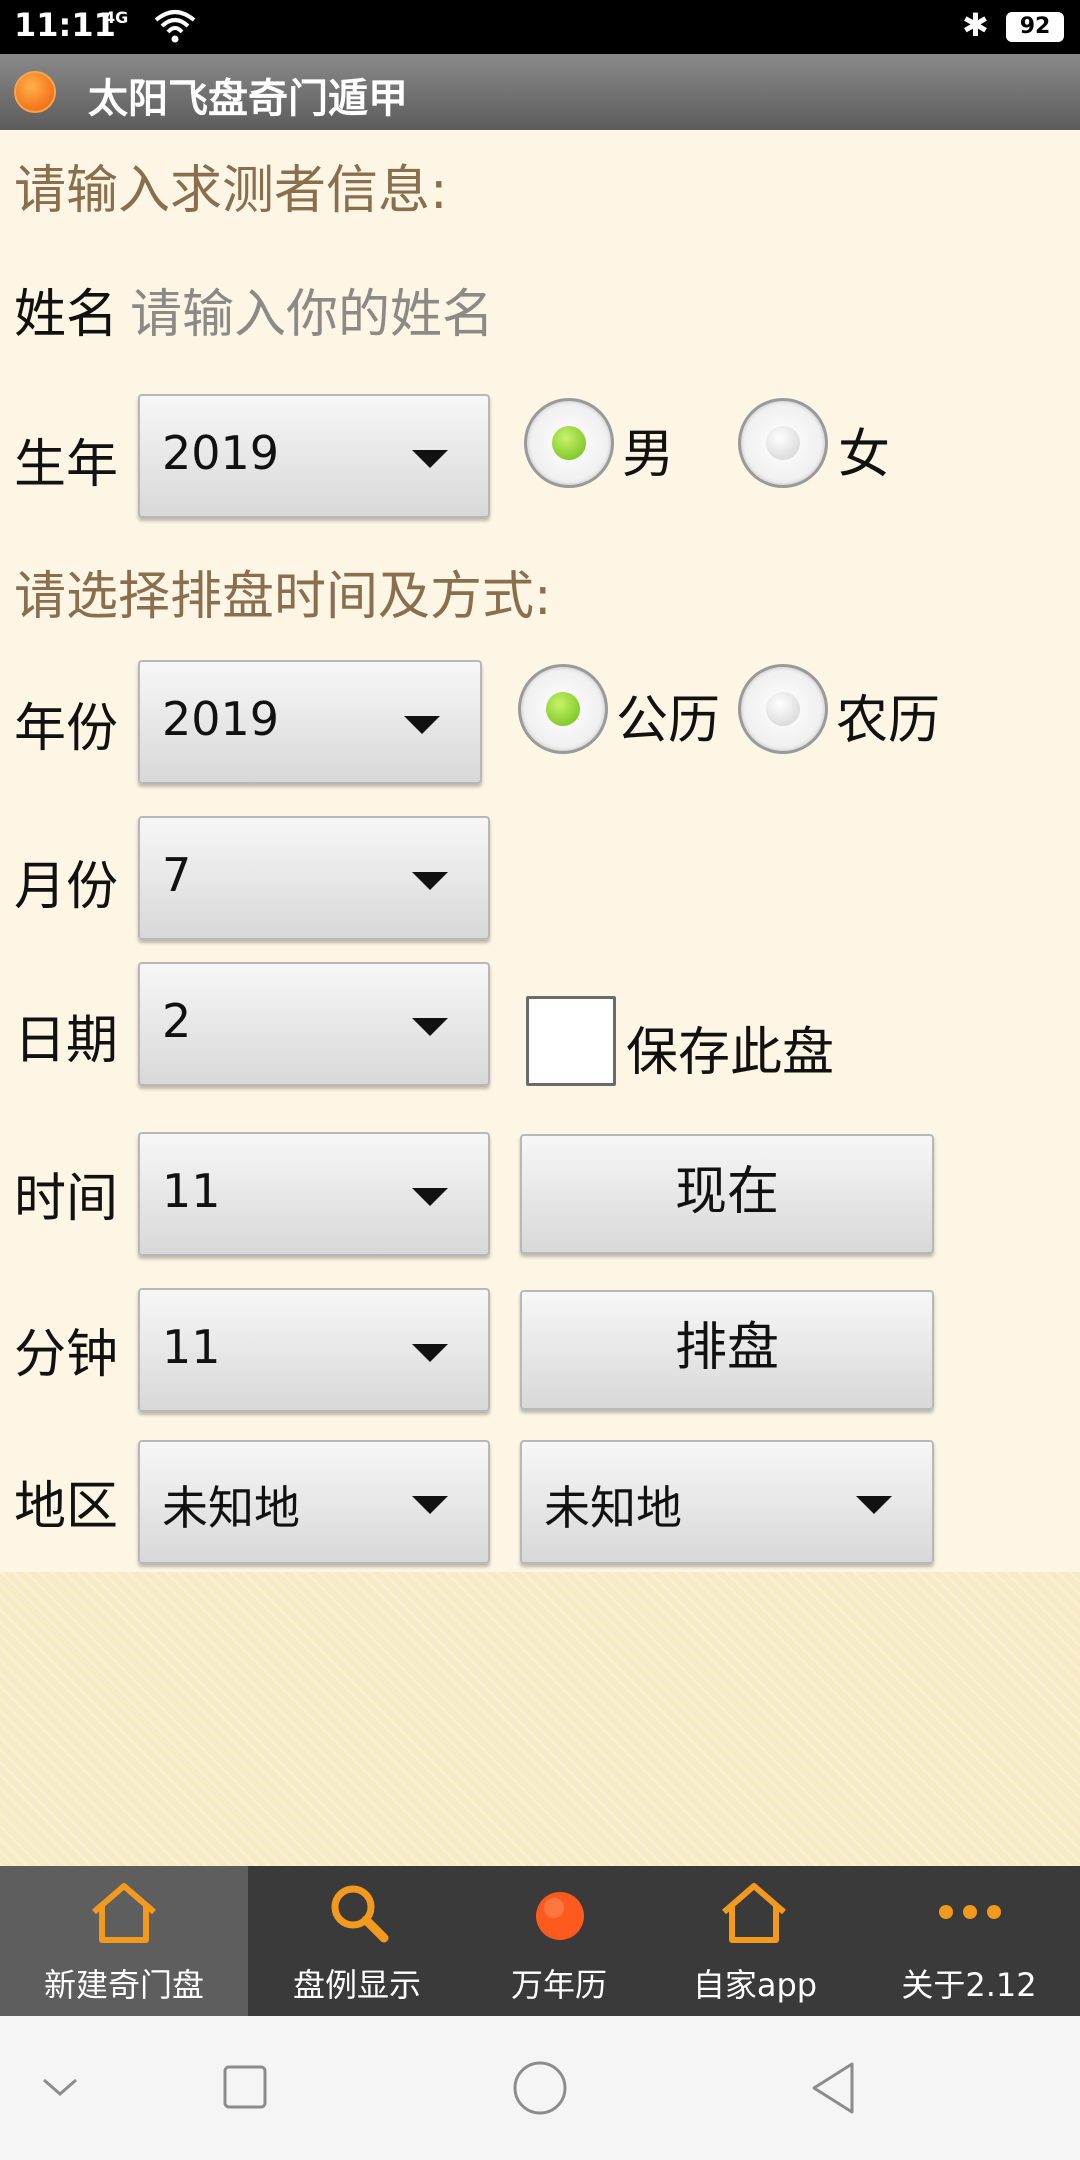 The width and height of the screenshot is (1080, 2160). What do you see at coordinates (35, 92) in the screenshot?
I see `app-logo-icon` at bounding box center [35, 92].